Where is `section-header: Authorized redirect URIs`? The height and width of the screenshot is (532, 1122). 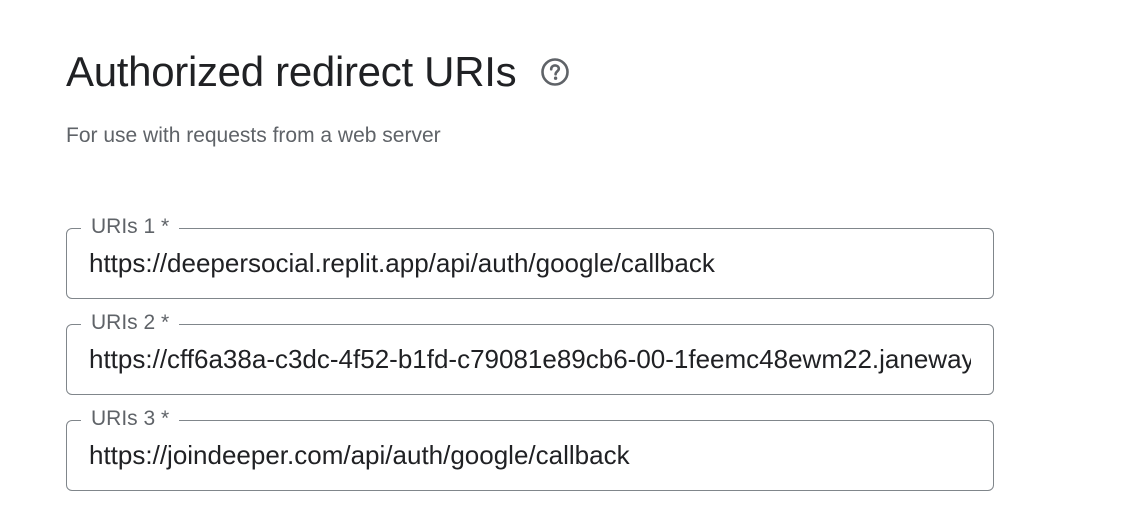
section-header: Authorized redirect URIs is located at coordinates (318, 72).